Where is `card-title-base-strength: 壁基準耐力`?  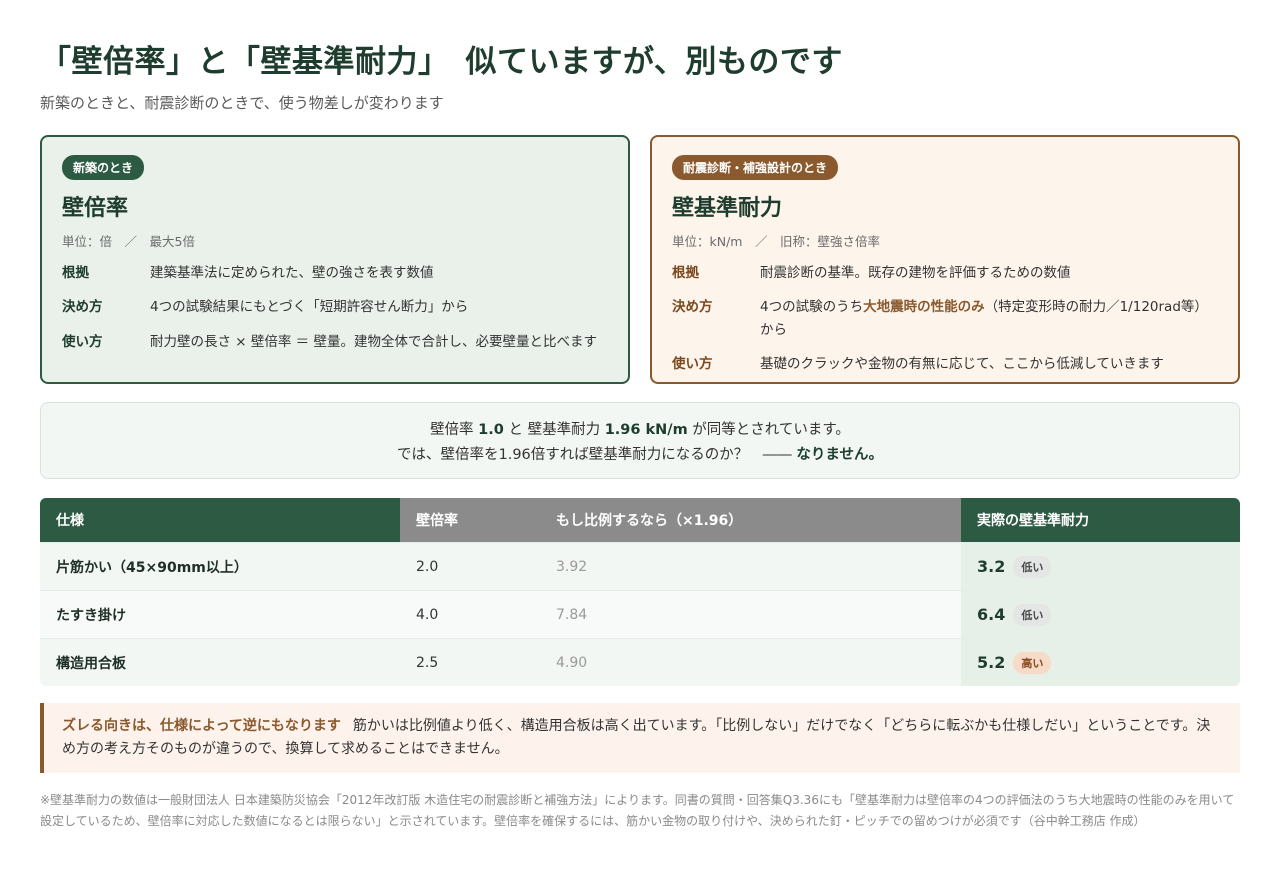 card-title-base-strength: 壁基準耐力 is located at coordinates (727, 208).